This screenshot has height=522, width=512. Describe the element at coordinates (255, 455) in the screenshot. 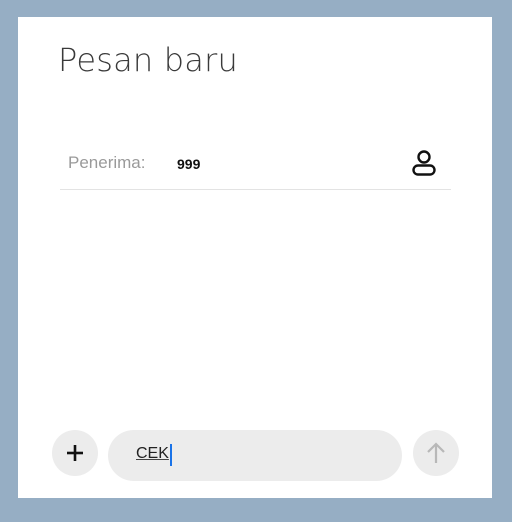

I see `message-input: CEK` at that location.